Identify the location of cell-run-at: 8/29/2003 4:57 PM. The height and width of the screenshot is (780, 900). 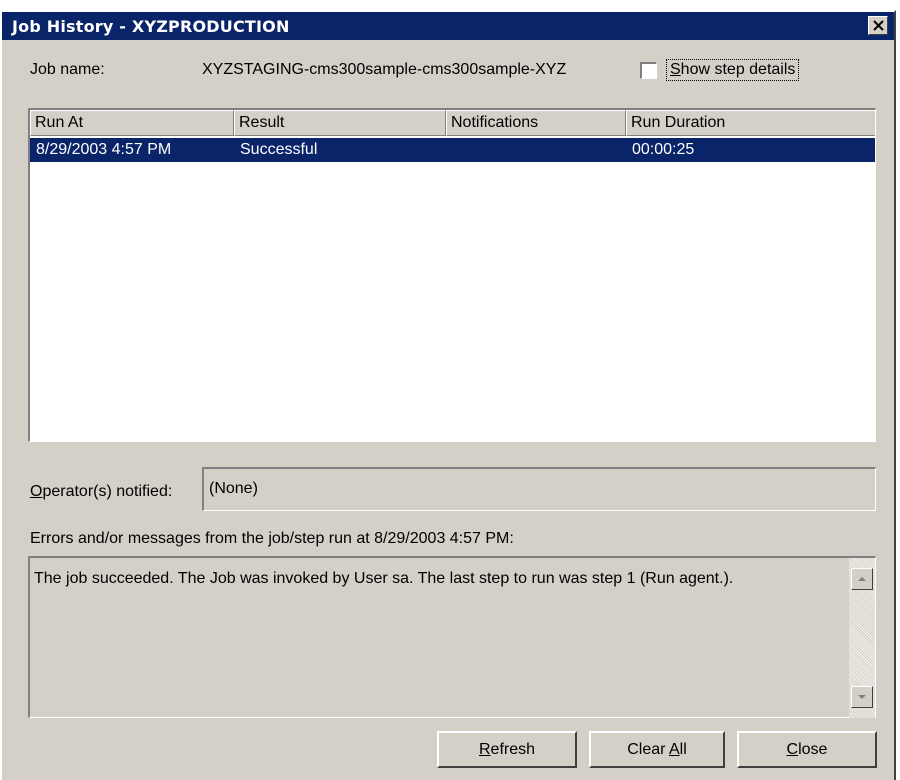
(104, 149).